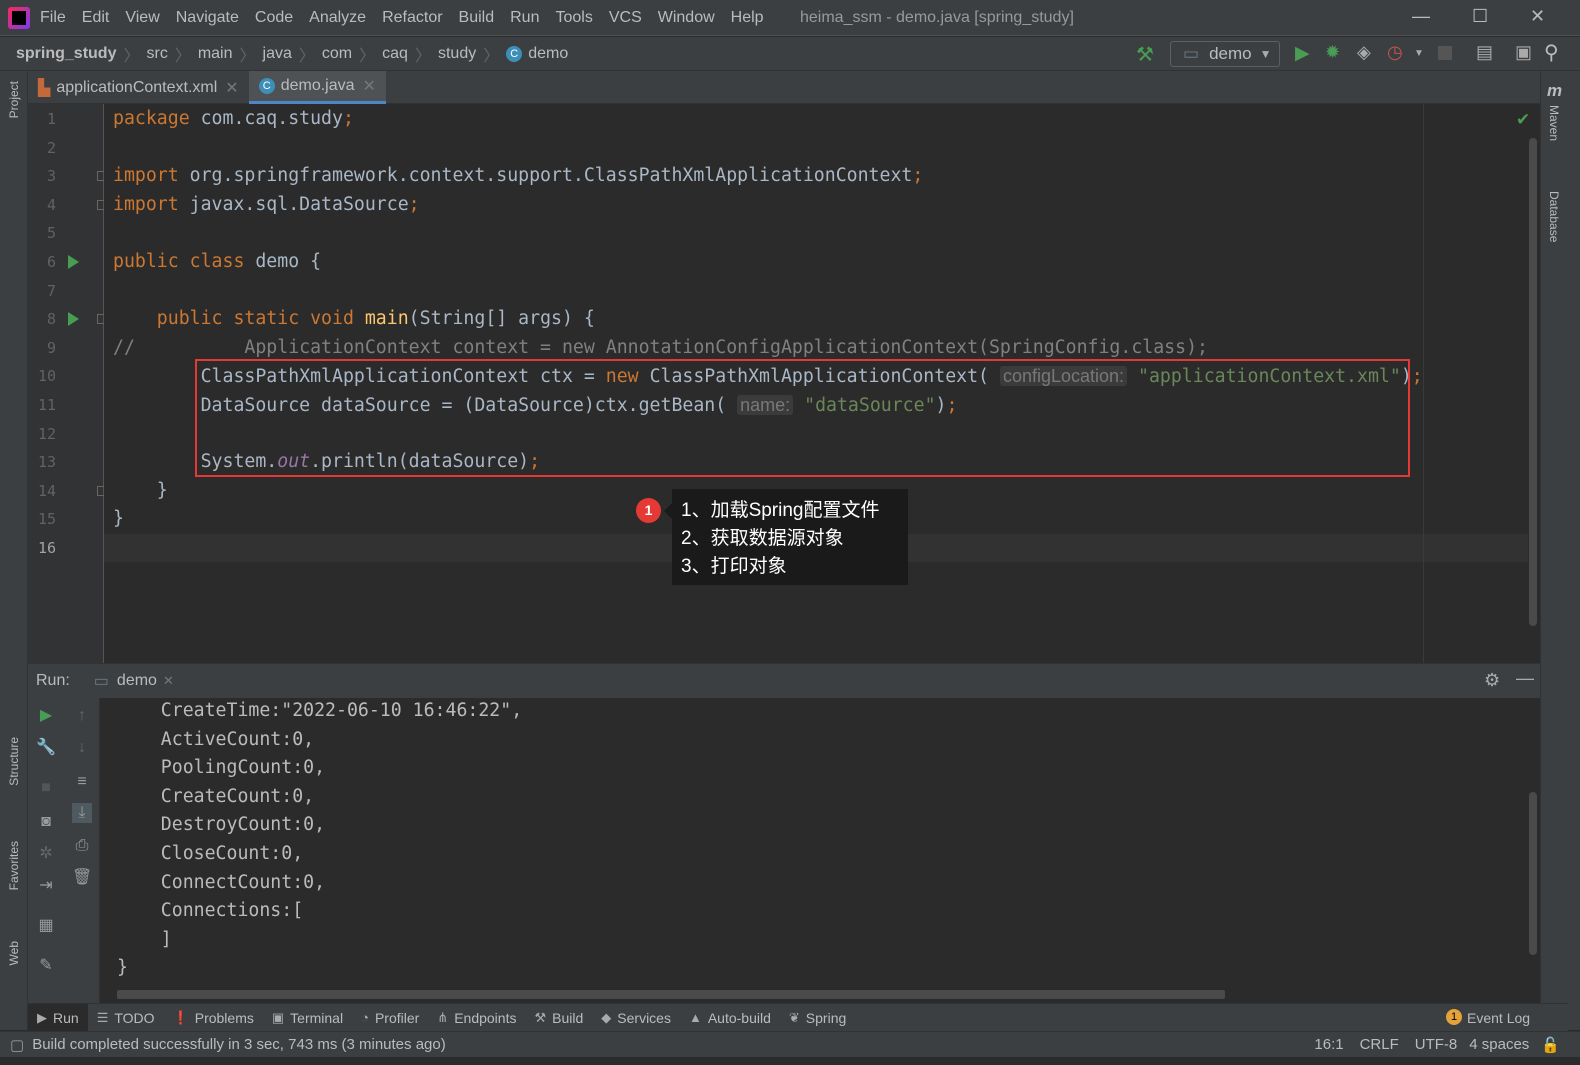 The width and height of the screenshot is (1580, 1065). What do you see at coordinates (14, 865) in the screenshot?
I see `tool-favorites: Favorites` at bounding box center [14, 865].